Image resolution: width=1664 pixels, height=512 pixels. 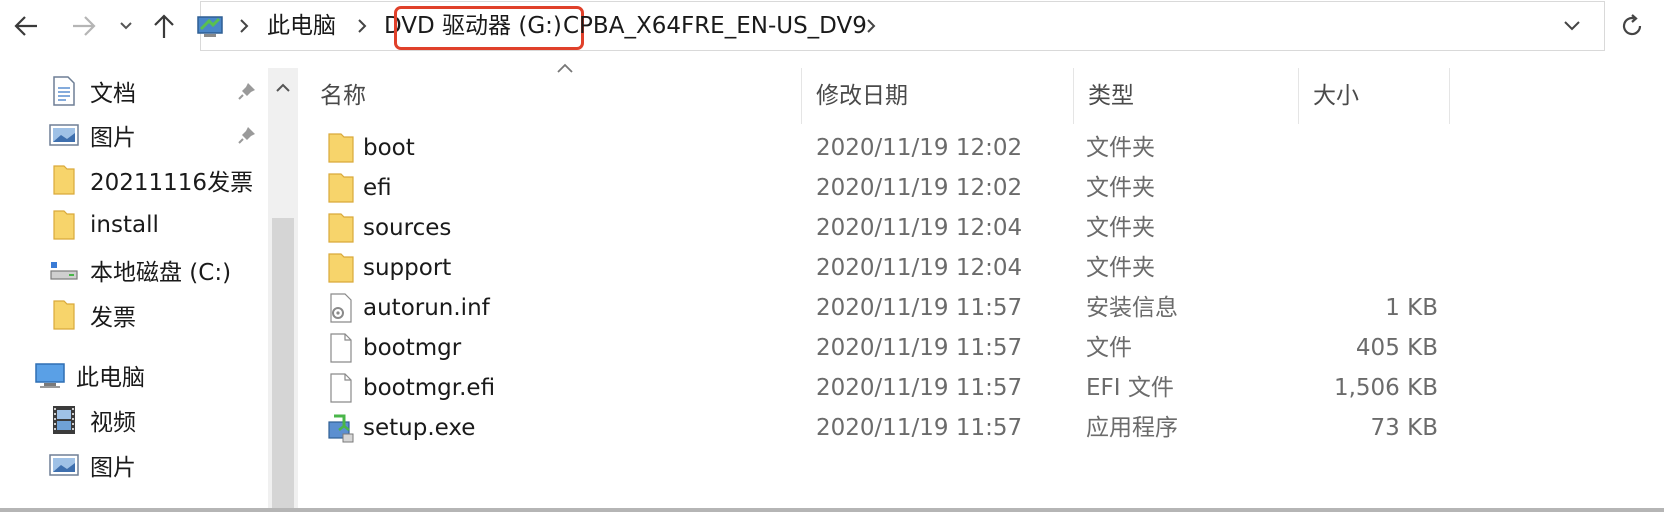 I want to click on back-button, so click(x=26, y=26).